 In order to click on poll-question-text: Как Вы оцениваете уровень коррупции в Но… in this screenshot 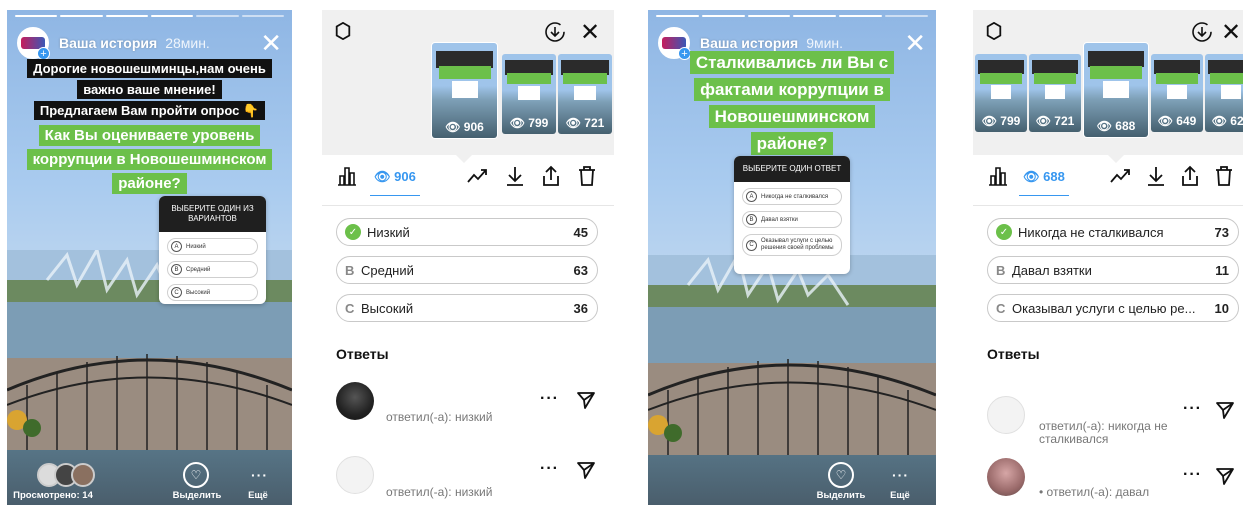, I will do `click(149, 159)`.